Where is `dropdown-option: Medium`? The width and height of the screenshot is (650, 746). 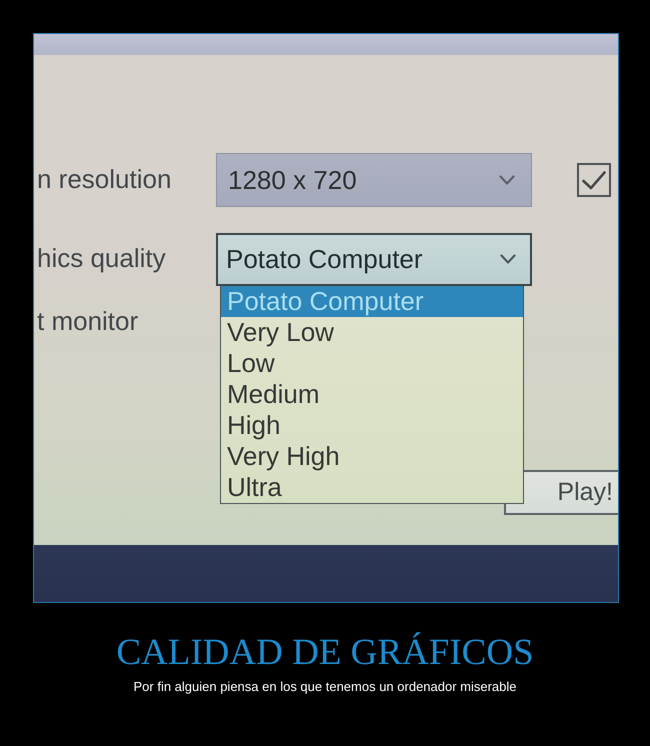 dropdown-option: Medium is located at coordinates (372, 394).